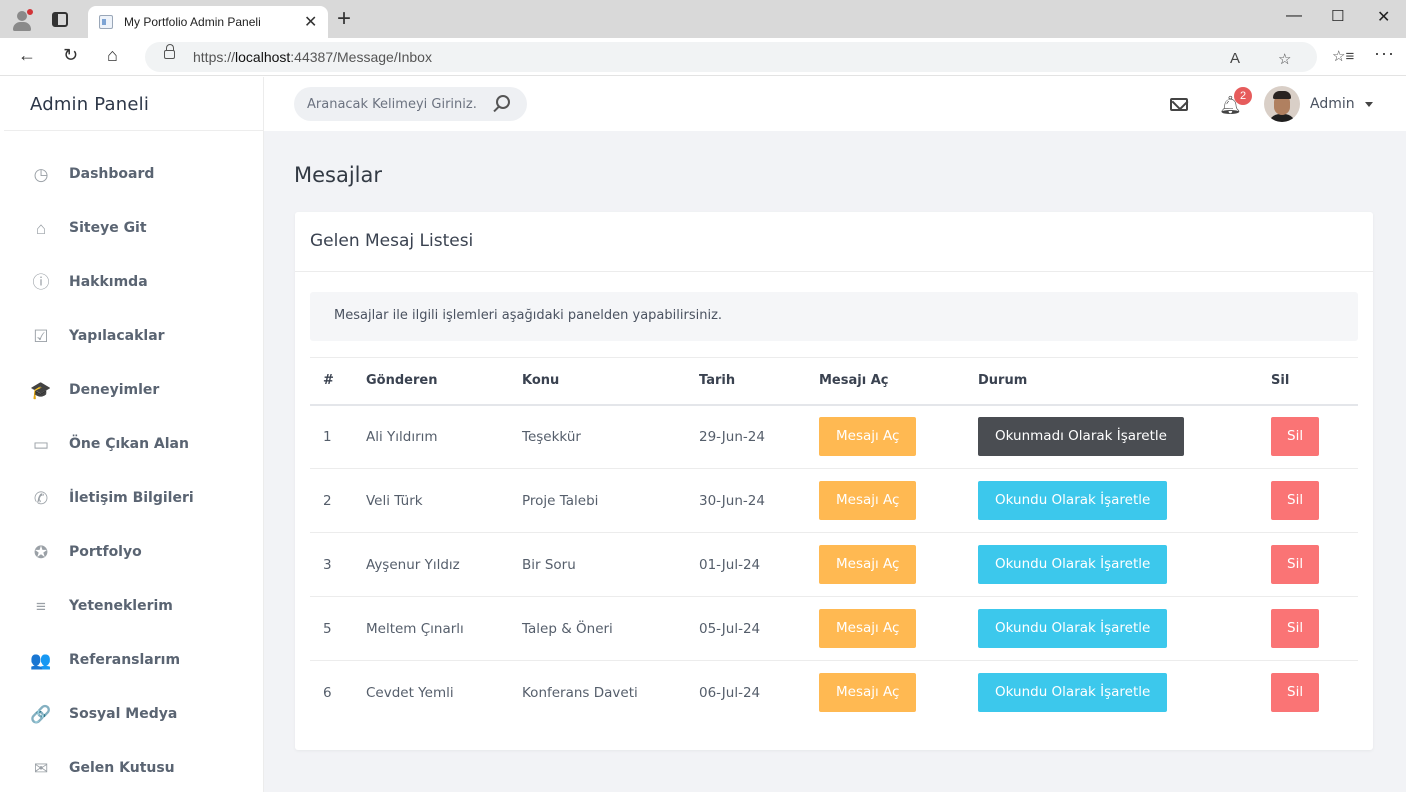  I want to click on sidebar-item-label: Sosyal Medya, so click(123, 714).